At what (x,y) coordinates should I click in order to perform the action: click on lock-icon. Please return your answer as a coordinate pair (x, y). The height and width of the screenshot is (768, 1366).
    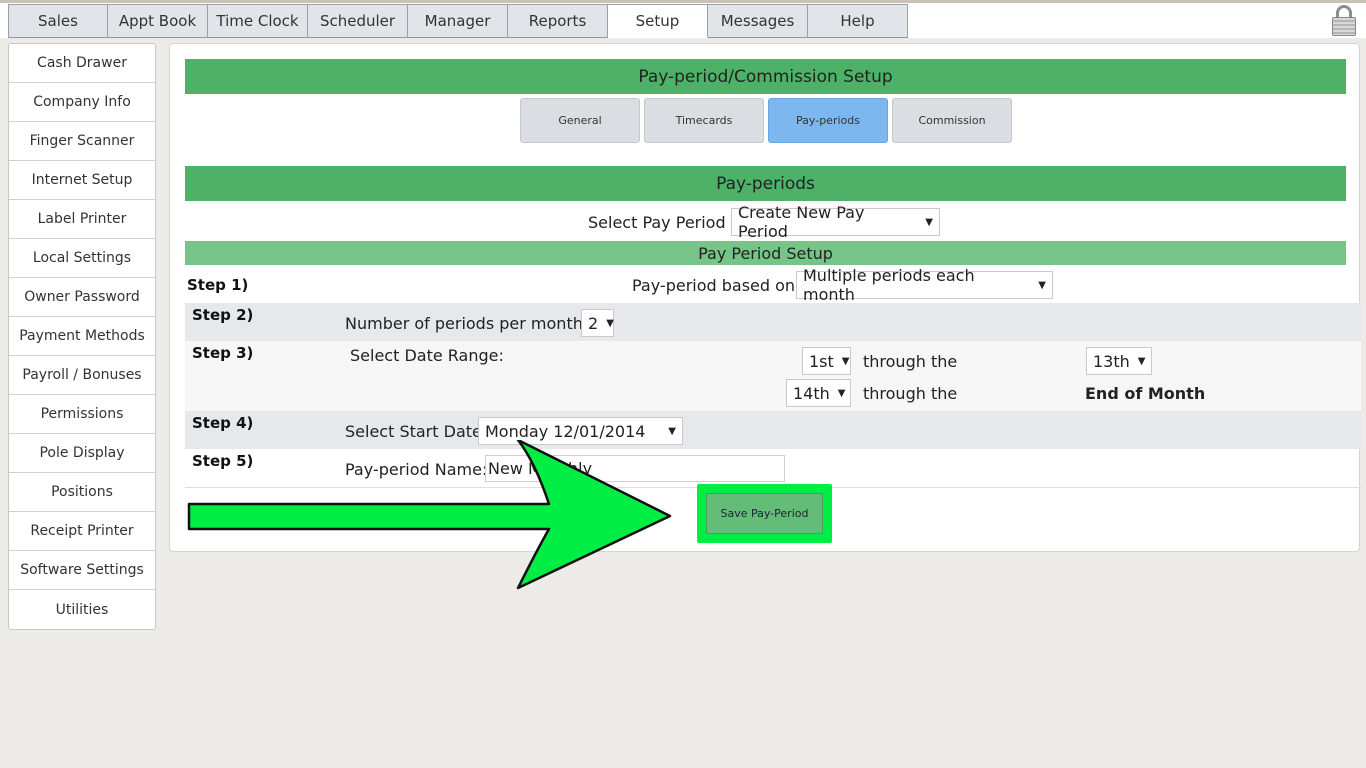
    Looking at the image, I should click on (1344, 21).